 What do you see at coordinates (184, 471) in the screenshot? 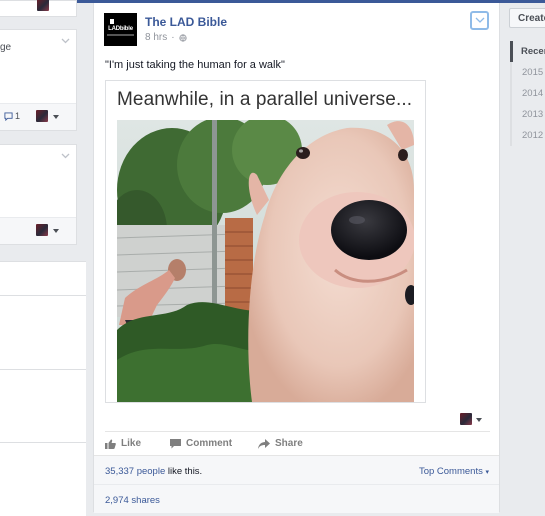
I see `likes-suffix: like this.` at bounding box center [184, 471].